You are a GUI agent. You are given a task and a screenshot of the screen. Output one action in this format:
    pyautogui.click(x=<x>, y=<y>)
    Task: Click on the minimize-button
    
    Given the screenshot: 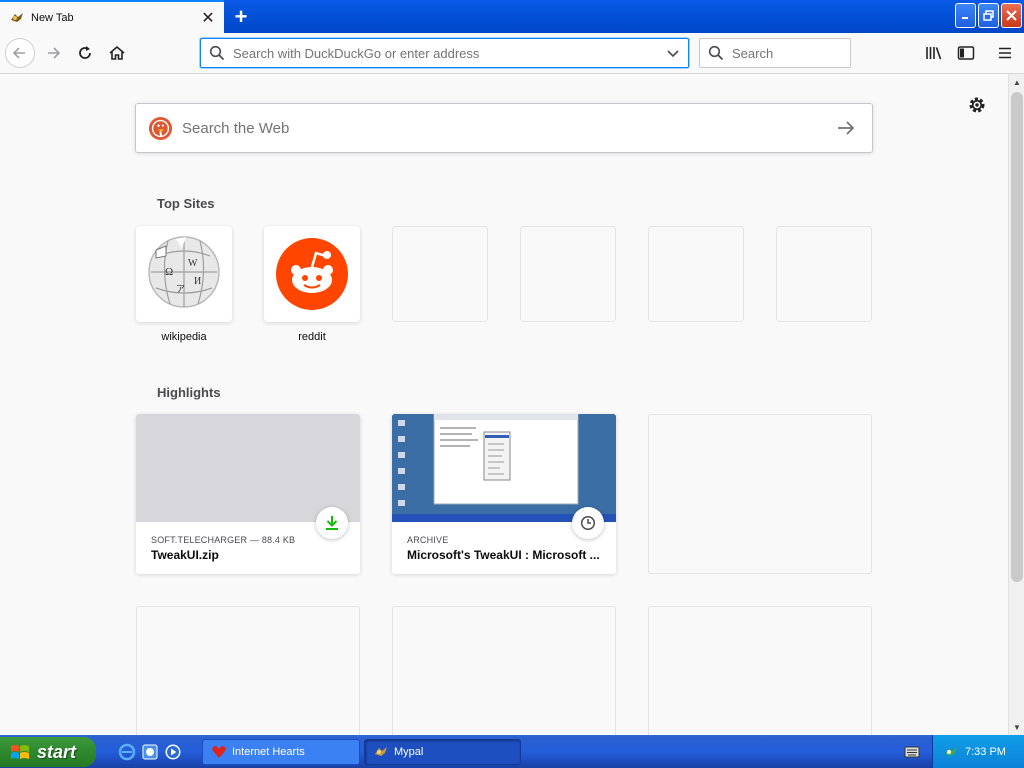 What is the action you would take?
    pyautogui.click(x=965, y=15)
    